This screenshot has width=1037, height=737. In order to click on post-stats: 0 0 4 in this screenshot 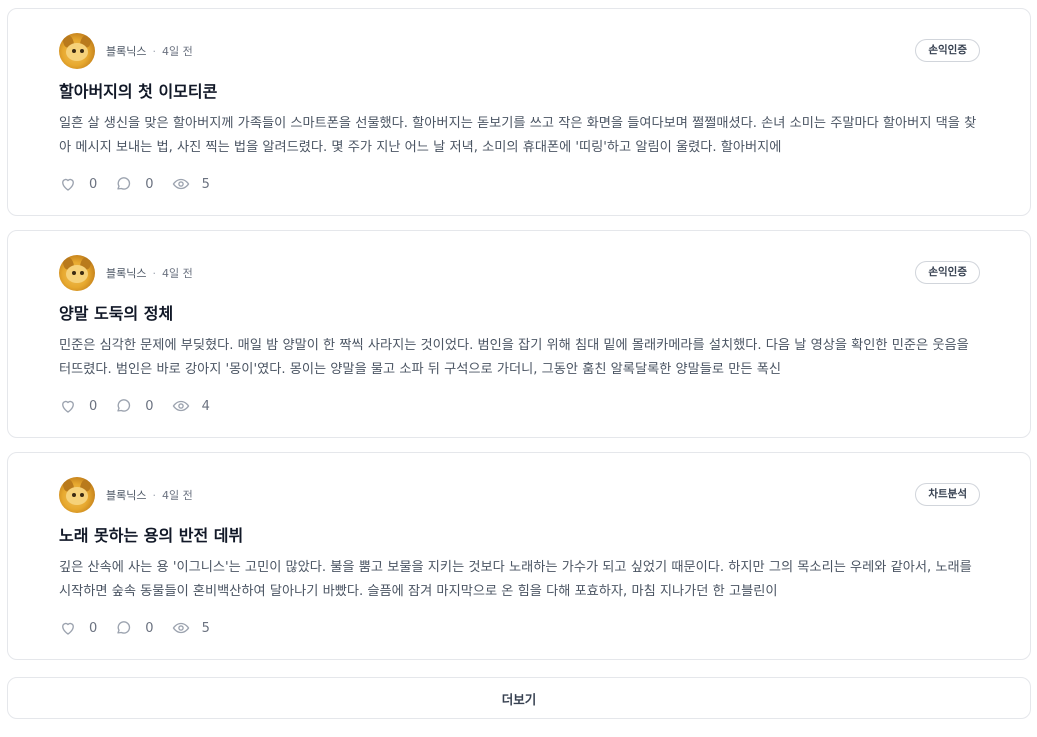, I will do `click(519, 406)`.